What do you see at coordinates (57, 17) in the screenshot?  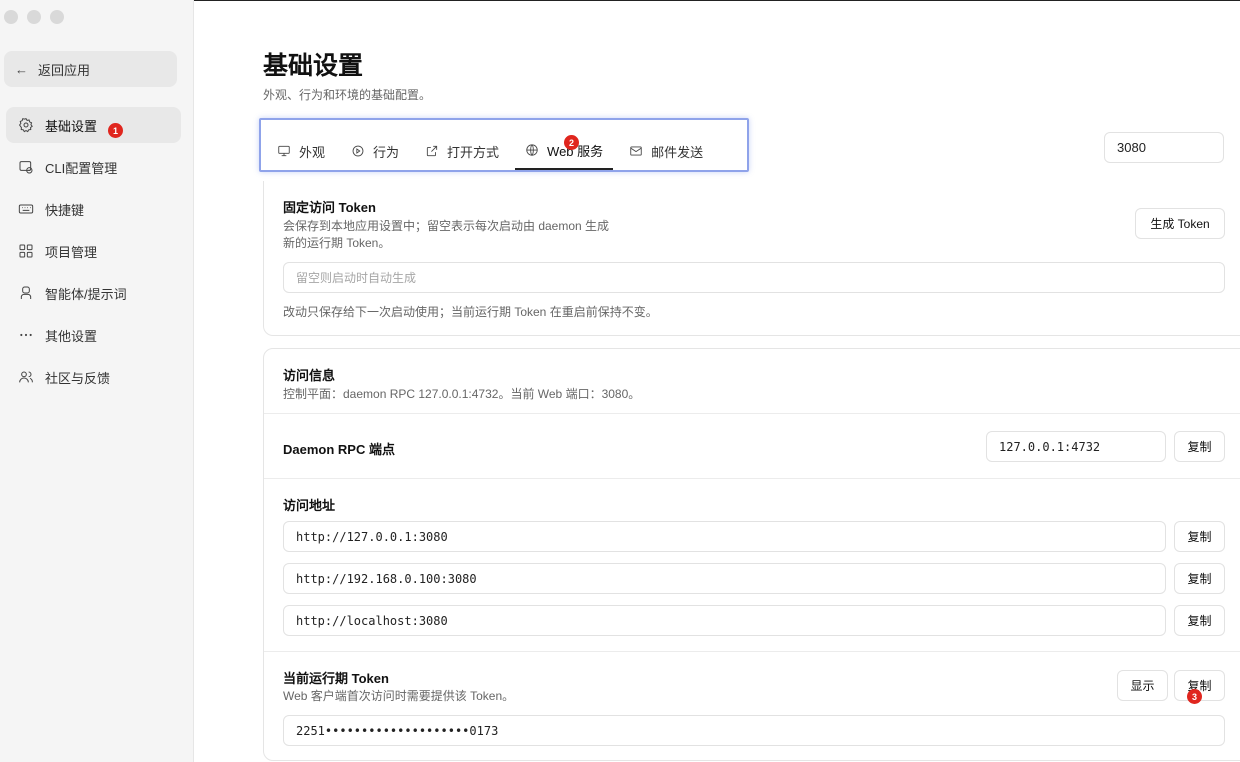 I see `zoom-window-button` at bounding box center [57, 17].